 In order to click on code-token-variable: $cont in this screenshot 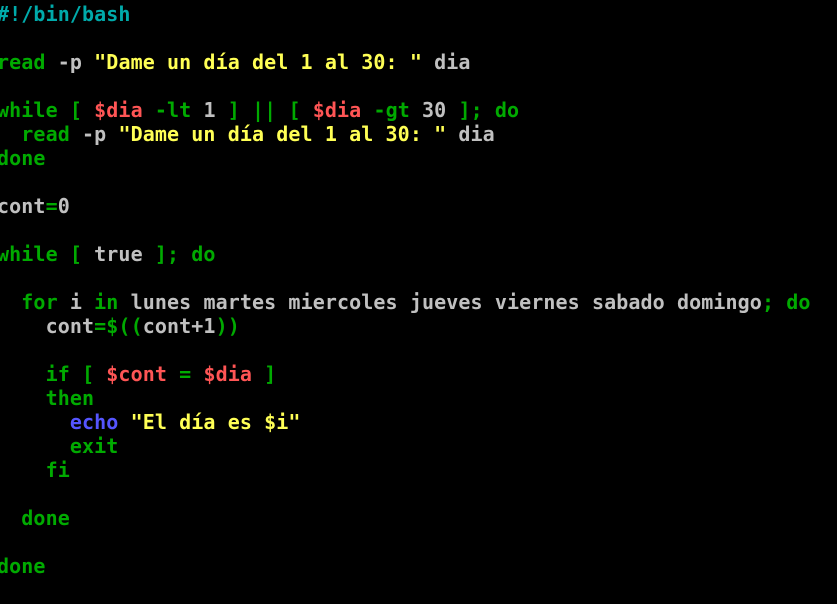, I will do `click(136, 374)`.